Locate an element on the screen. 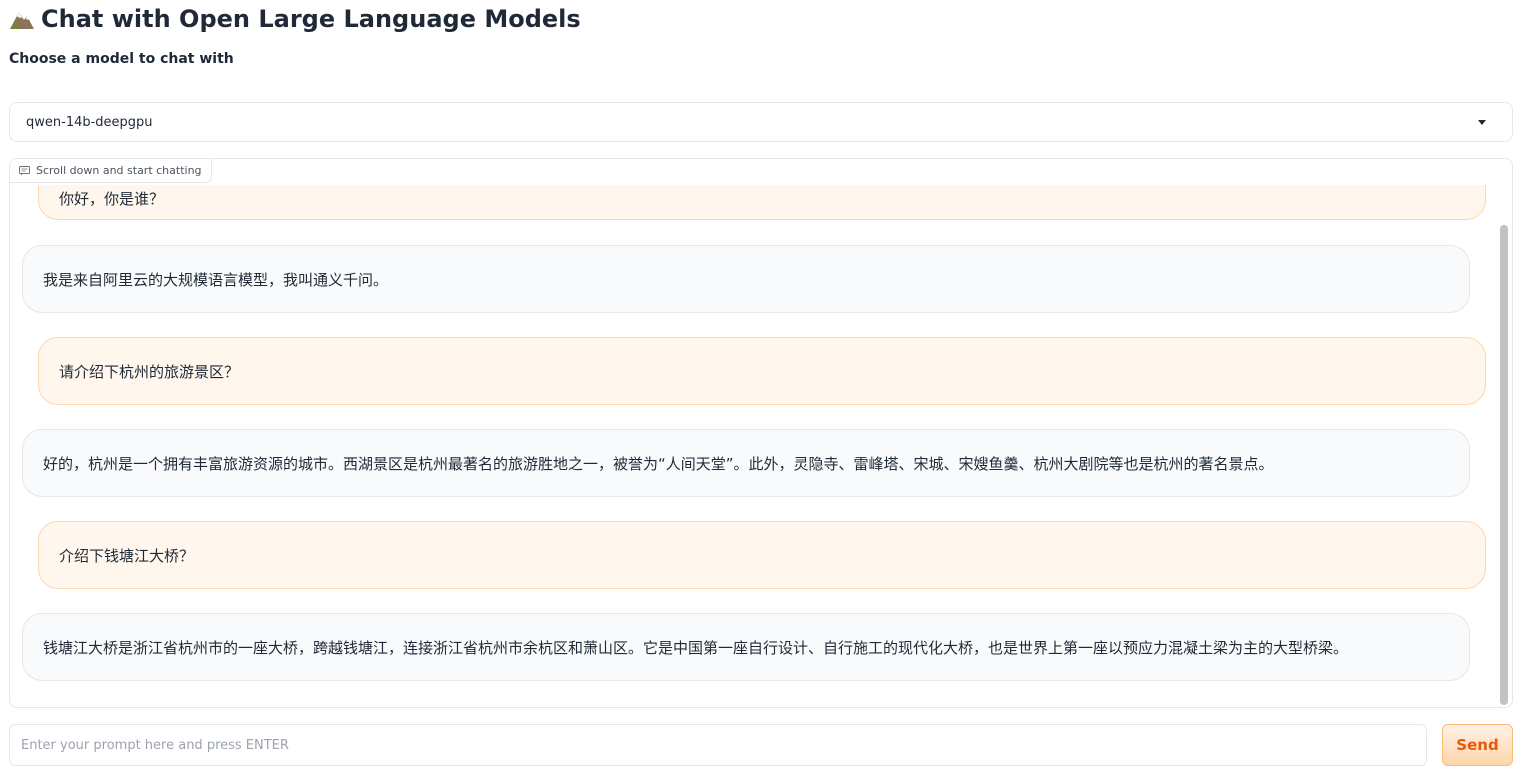  caret-down-icon is located at coordinates (1482, 122).